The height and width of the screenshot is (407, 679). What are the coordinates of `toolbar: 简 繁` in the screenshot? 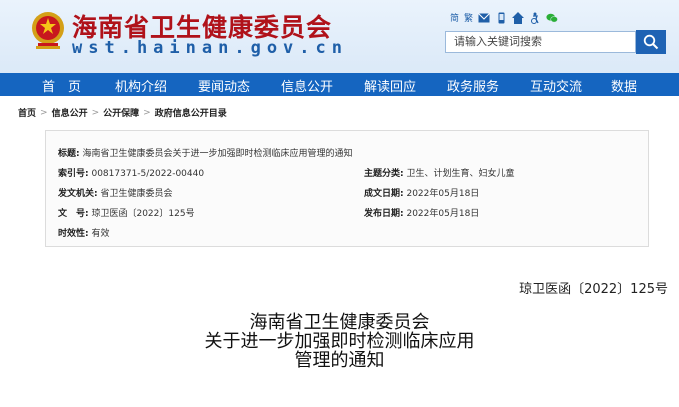 It's located at (504, 17).